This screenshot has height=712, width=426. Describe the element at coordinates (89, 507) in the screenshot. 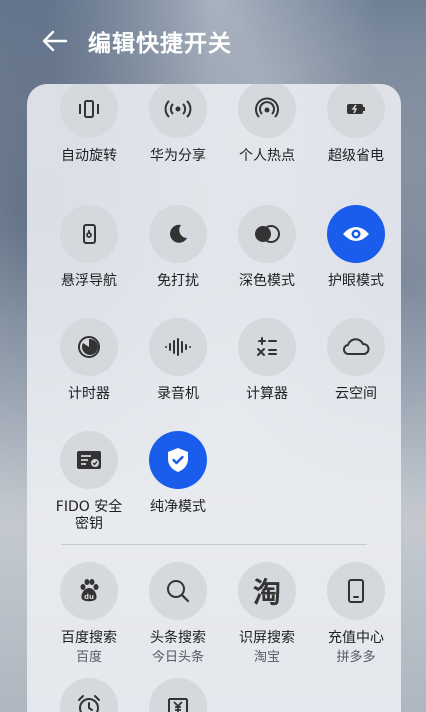

I see `tile-label-line1: FIDO 安全` at that location.